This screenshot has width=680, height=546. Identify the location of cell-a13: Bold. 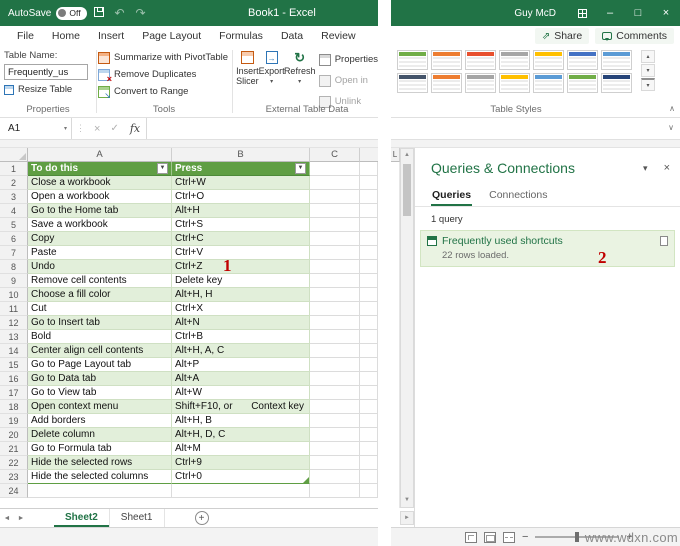
(100, 337).